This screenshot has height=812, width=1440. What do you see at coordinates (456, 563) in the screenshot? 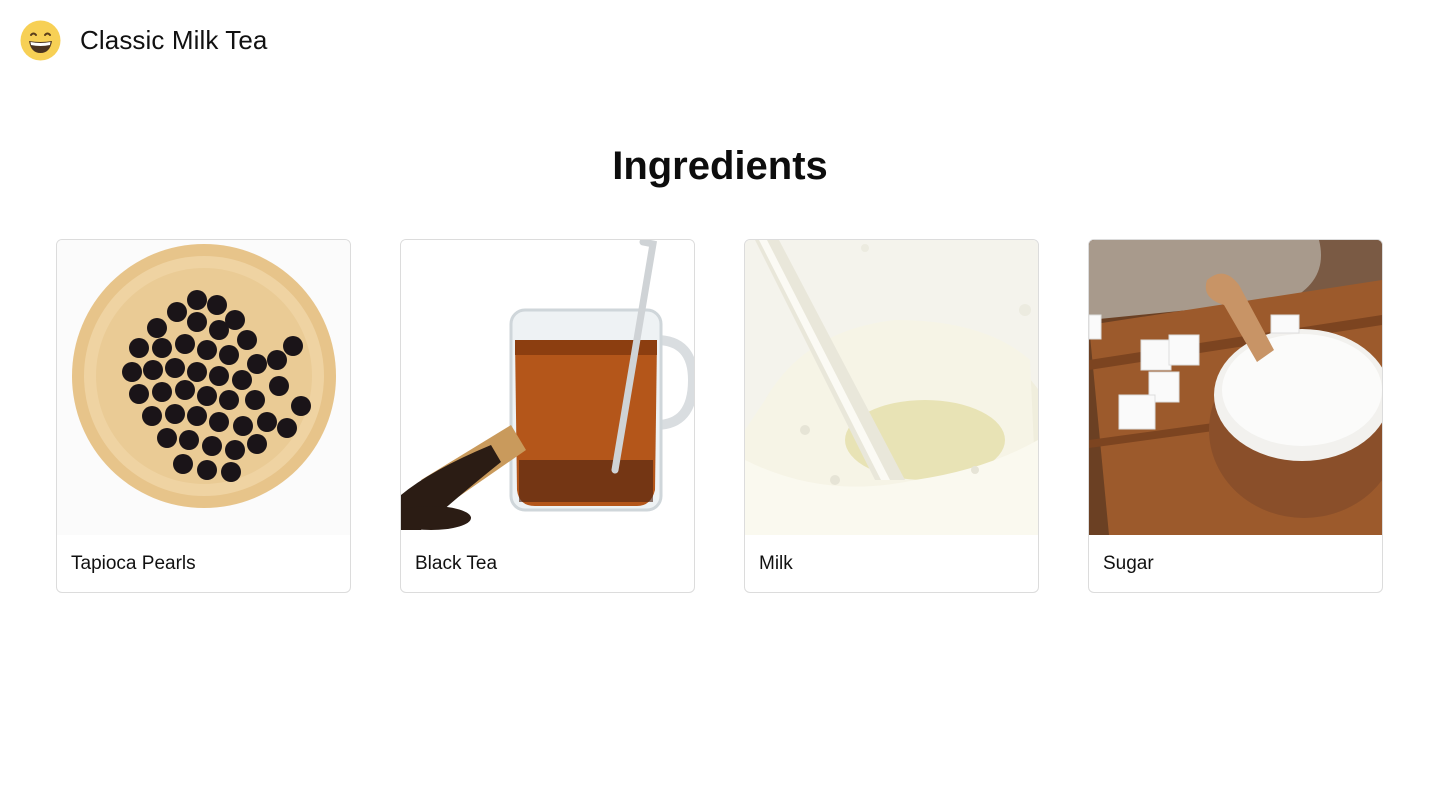
I see `ingredient-name: Black Tea` at bounding box center [456, 563].